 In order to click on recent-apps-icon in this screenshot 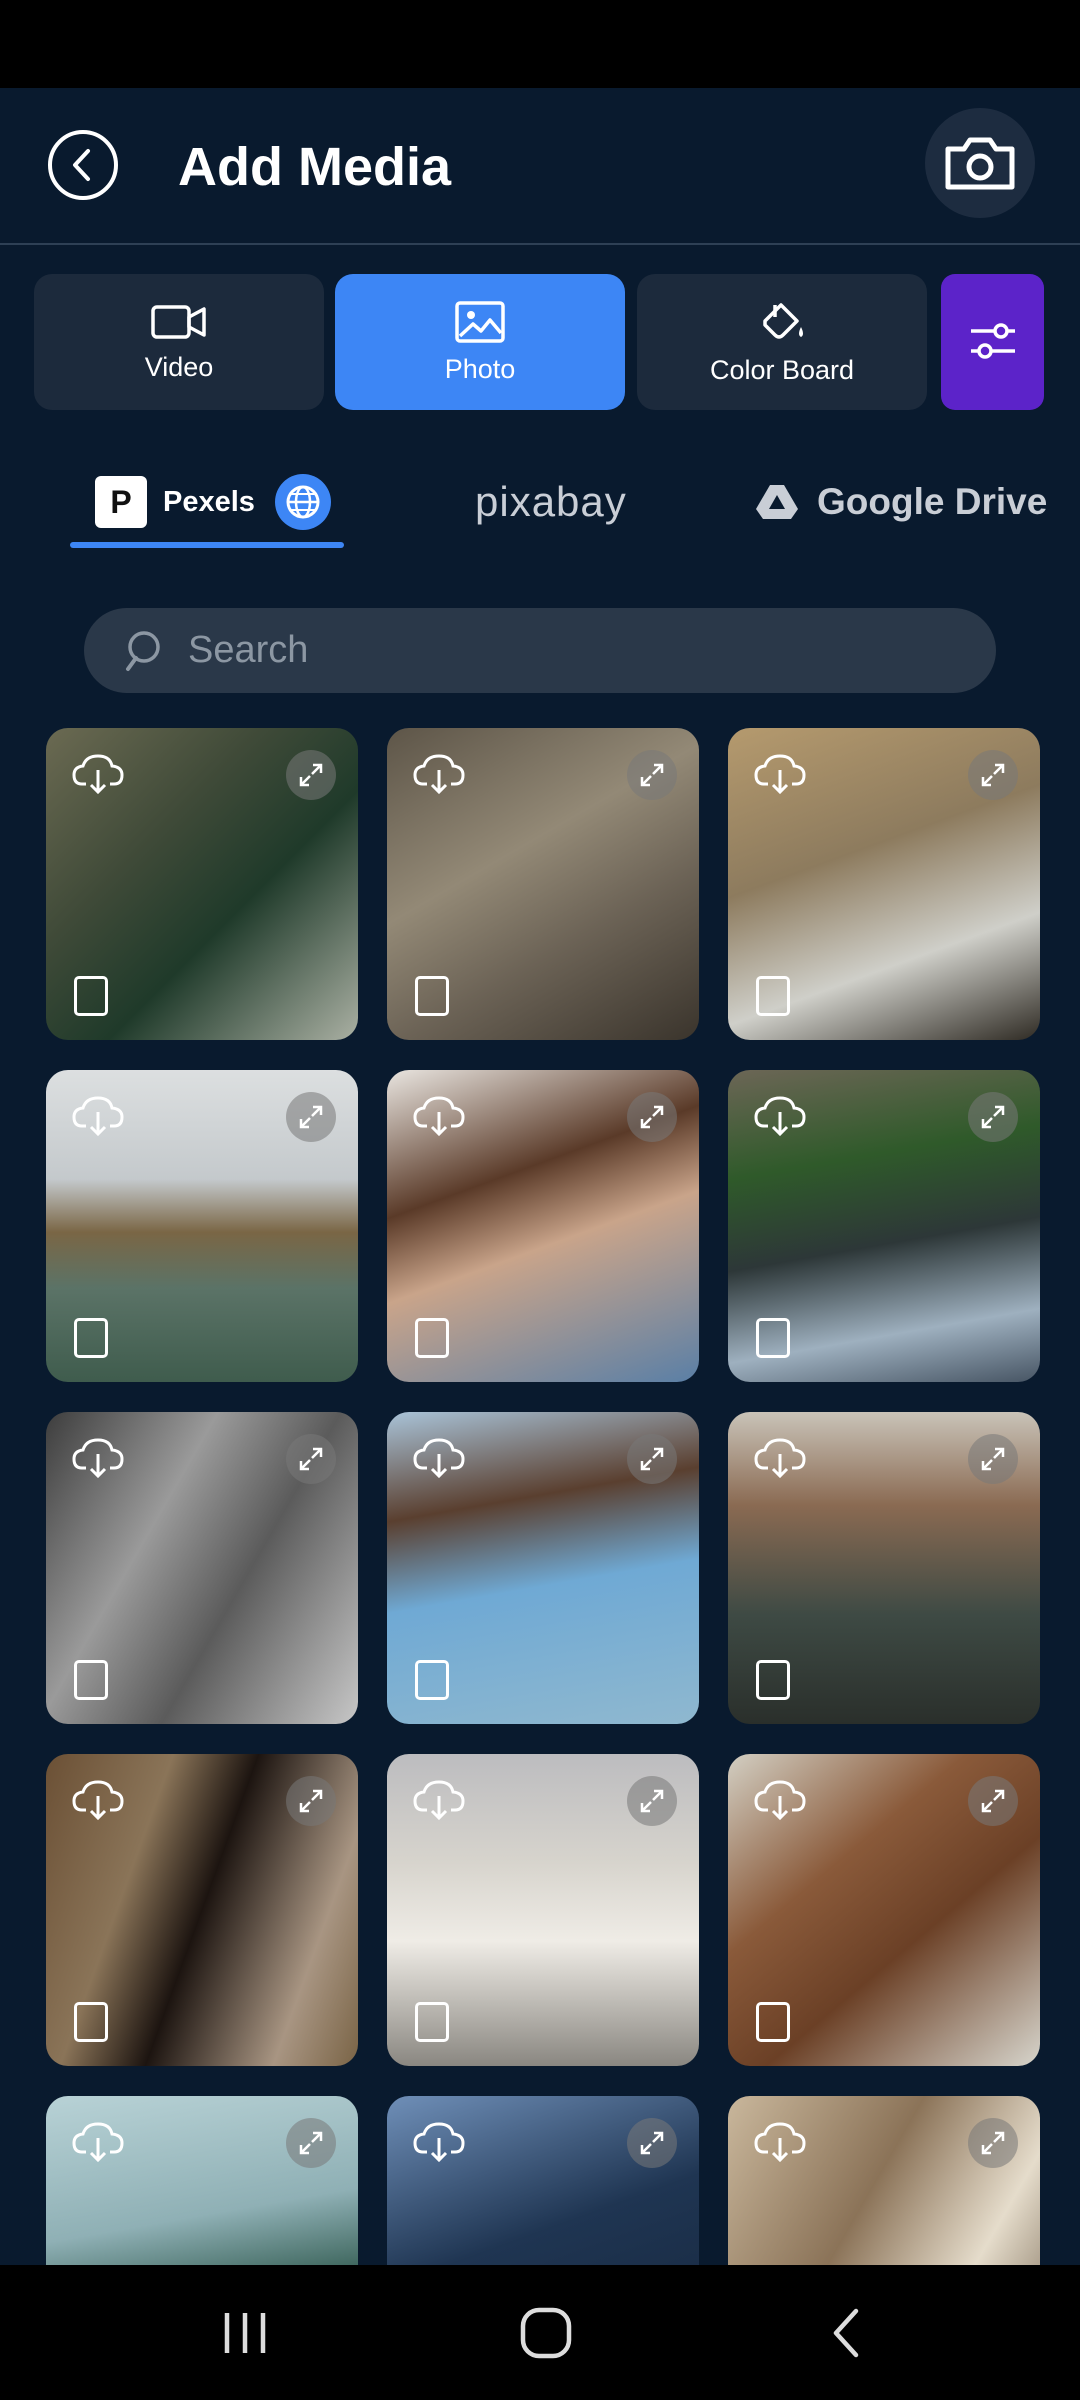, I will do `click(245, 2332)`.